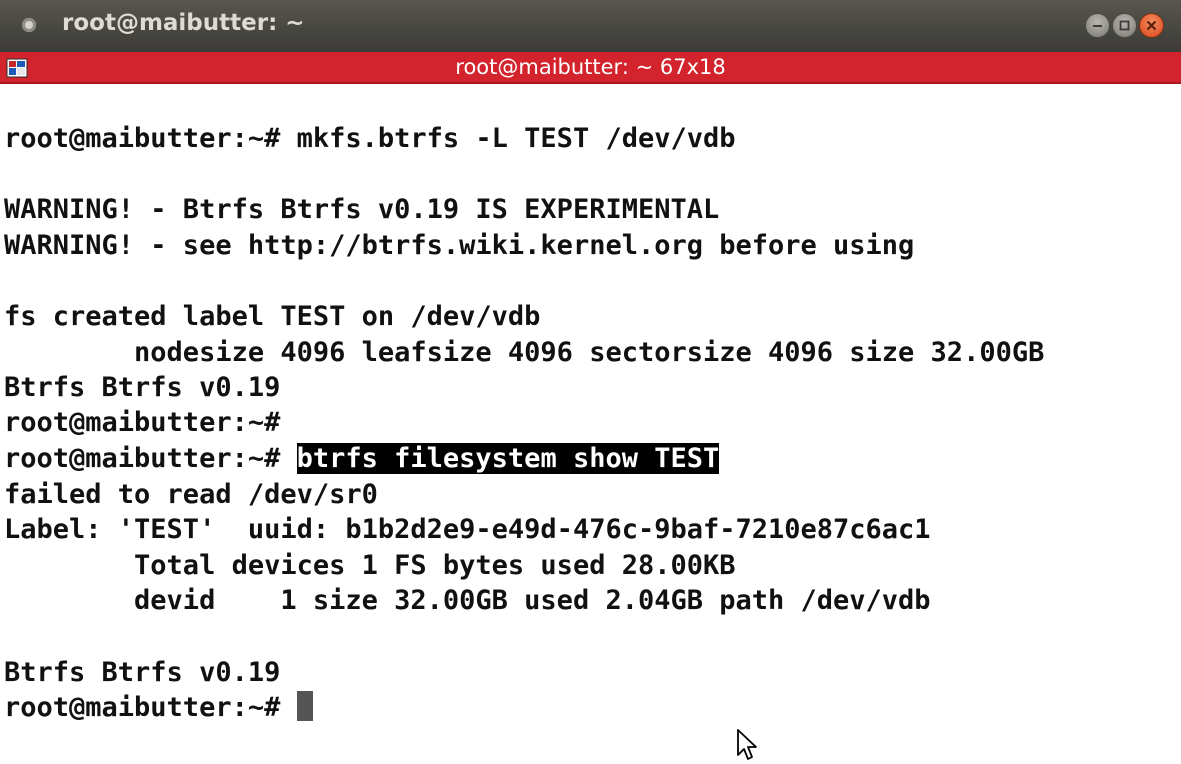 Image resolution: width=1181 pixels, height=764 pixels. I want to click on maximize-button, so click(1124, 25).